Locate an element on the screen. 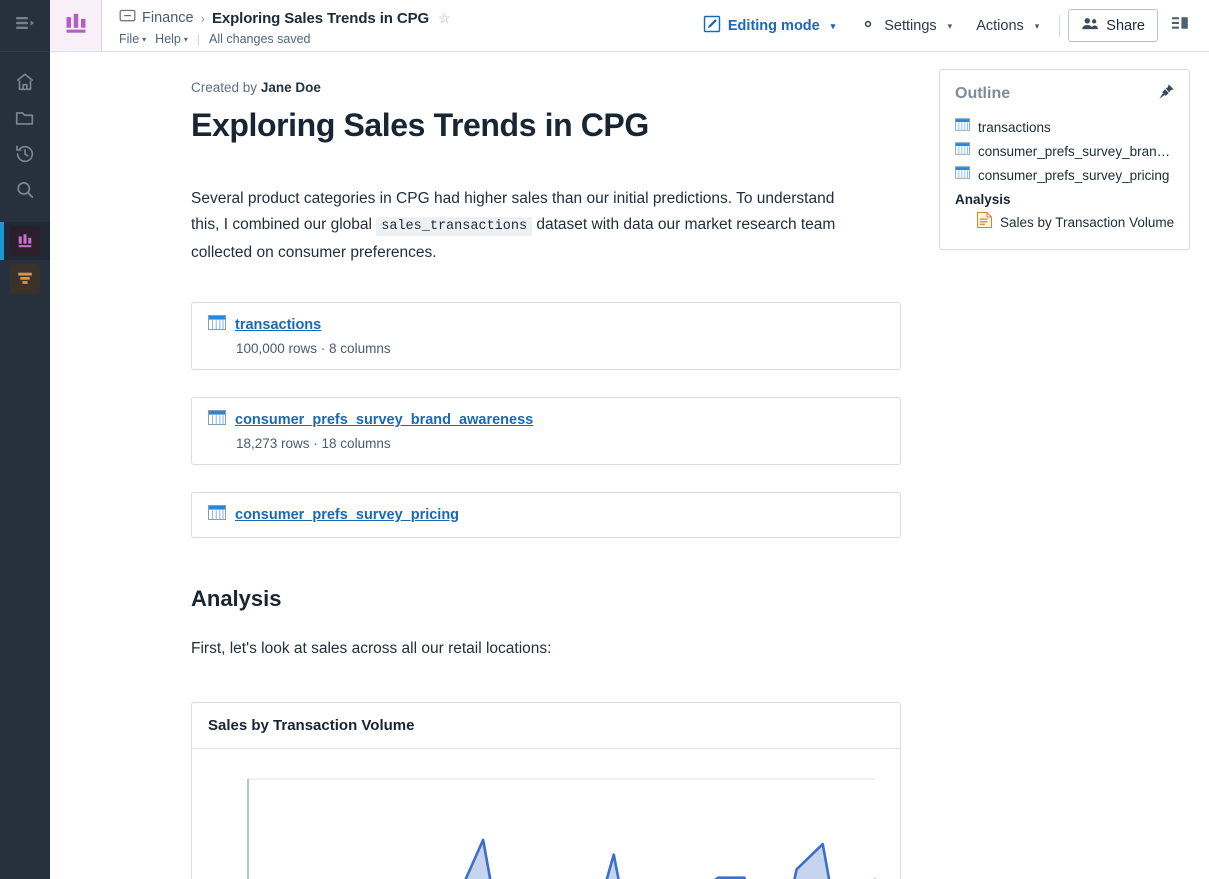  rail-app-charts is located at coordinates (25, 241).